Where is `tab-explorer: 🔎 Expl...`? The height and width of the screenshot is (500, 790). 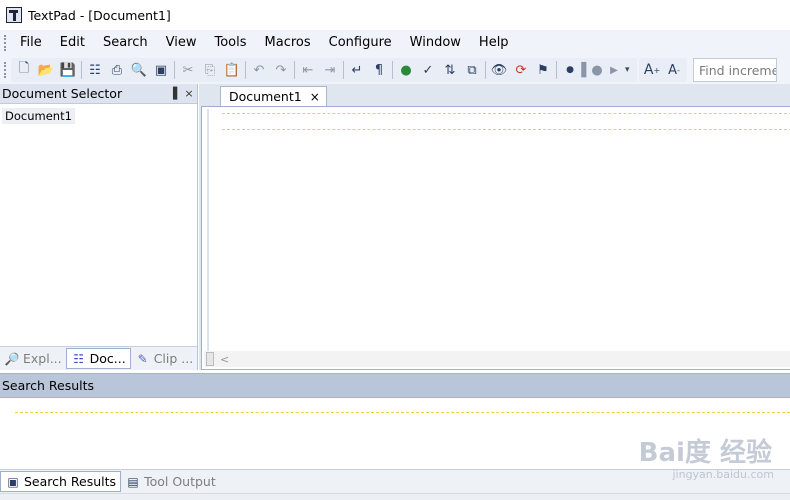
tab-explorer: 🔎 Expl... is located at coordinates (33, 358).